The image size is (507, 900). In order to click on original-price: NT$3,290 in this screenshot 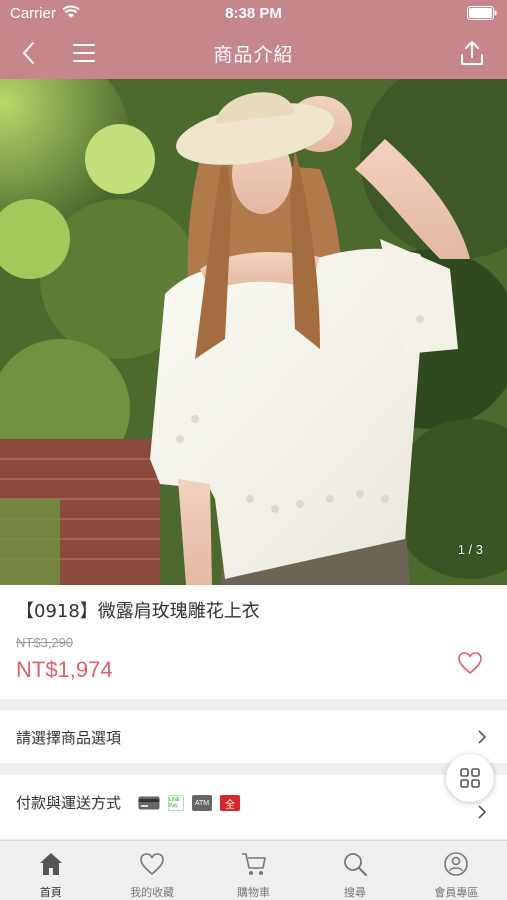, I will do `click(45, 642)`.